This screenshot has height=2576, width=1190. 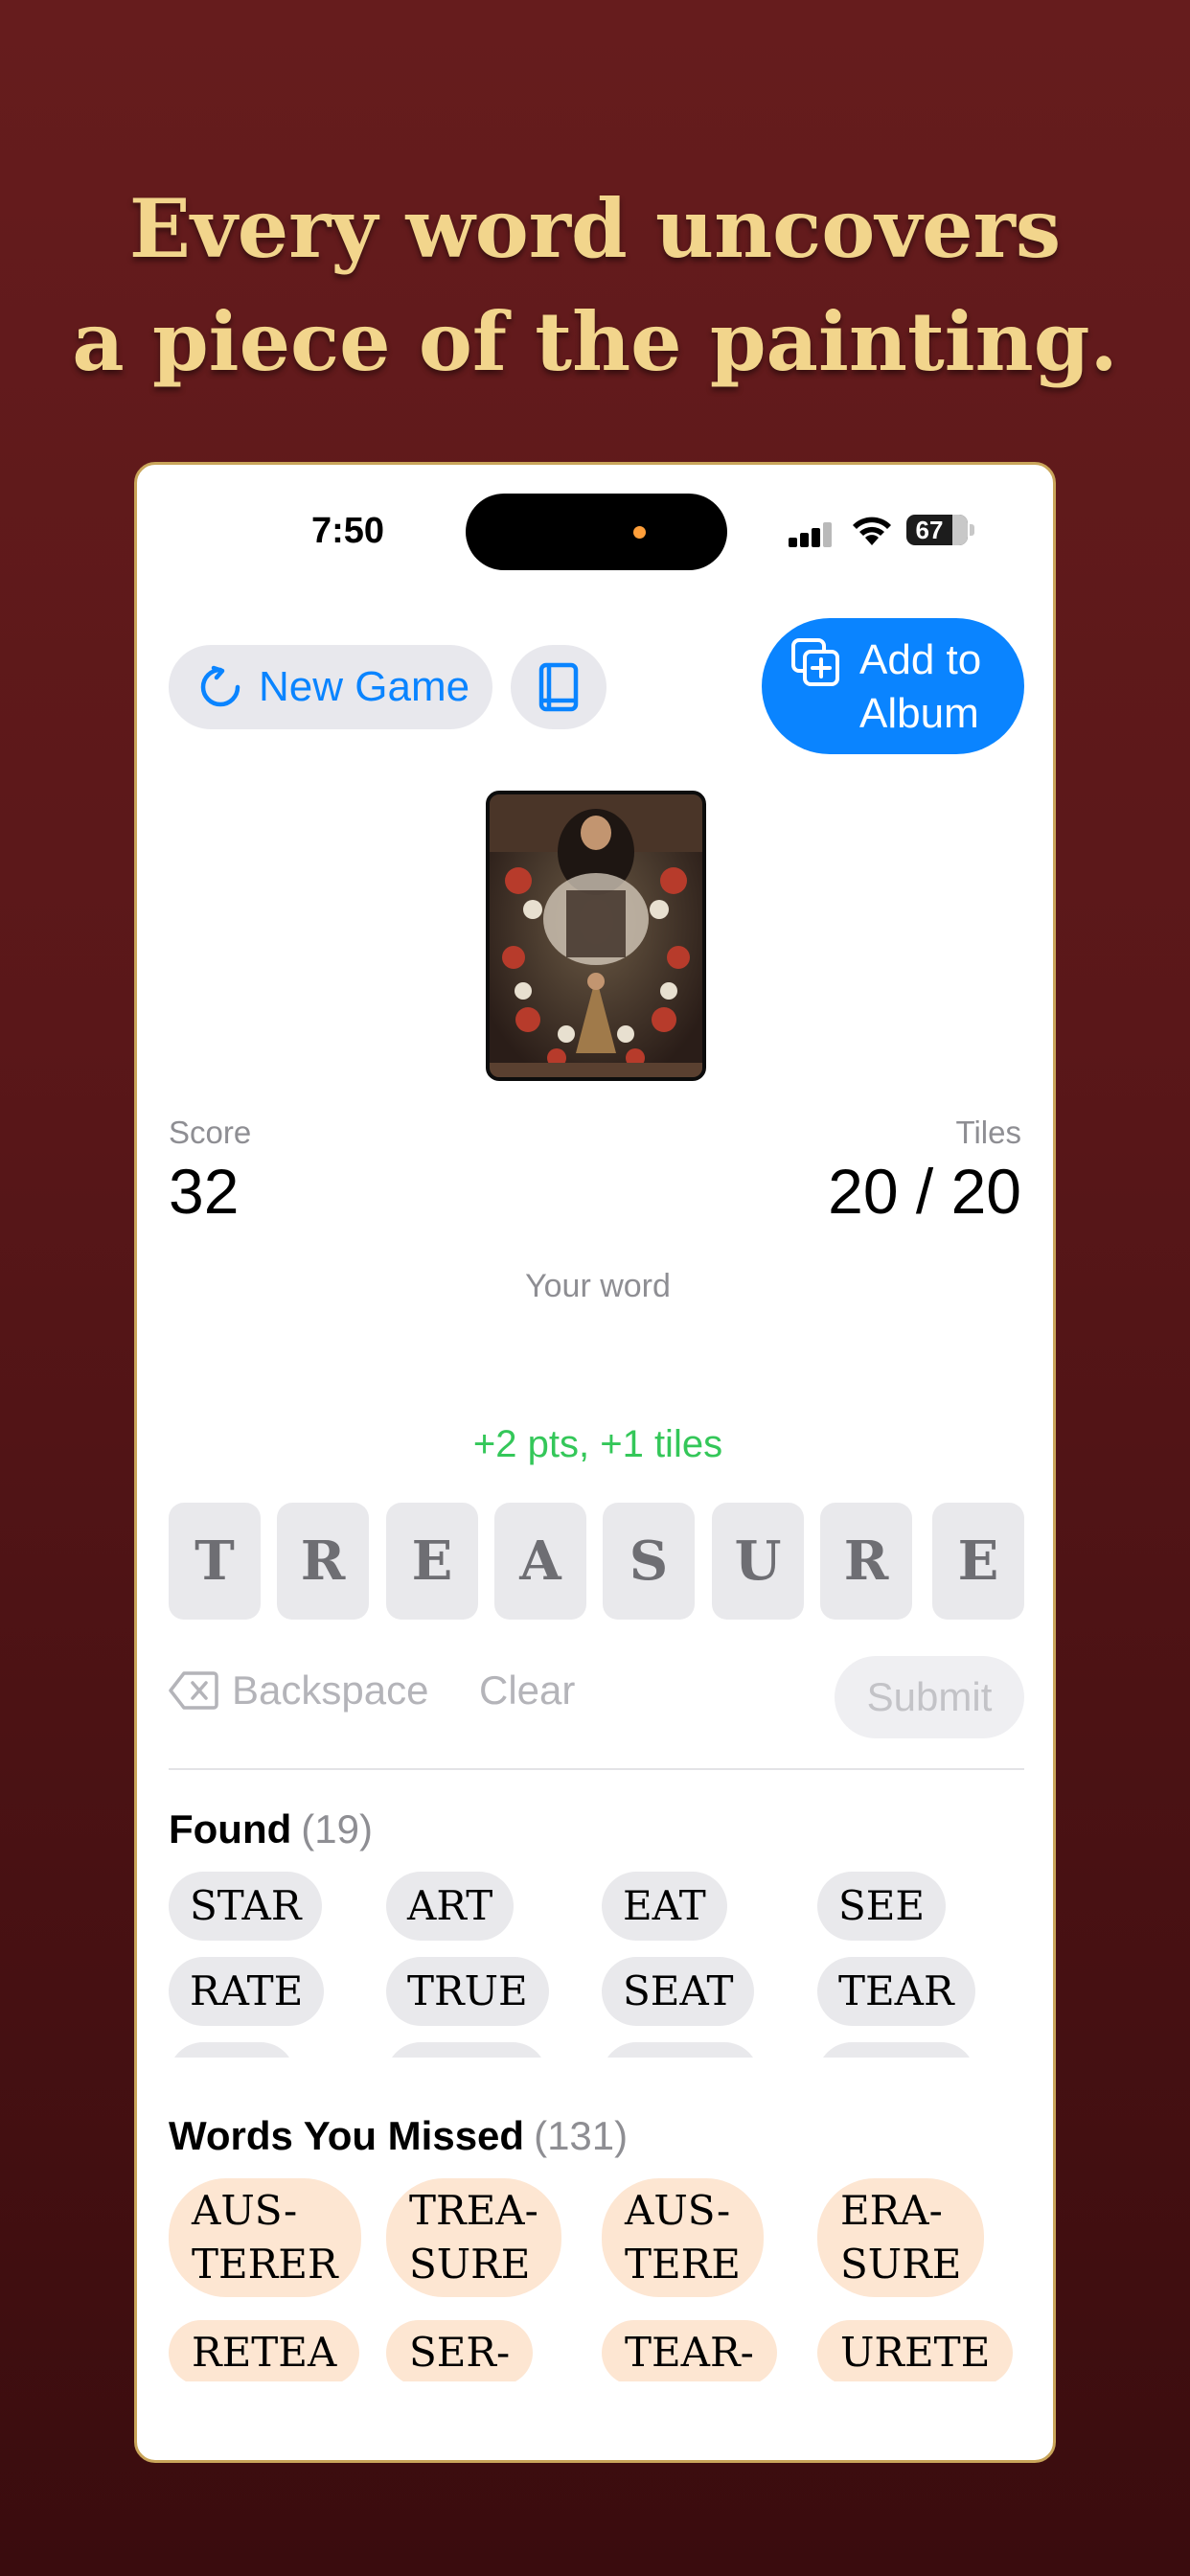 I want to click on found-word: STAR, so click(x=246, y=1906).